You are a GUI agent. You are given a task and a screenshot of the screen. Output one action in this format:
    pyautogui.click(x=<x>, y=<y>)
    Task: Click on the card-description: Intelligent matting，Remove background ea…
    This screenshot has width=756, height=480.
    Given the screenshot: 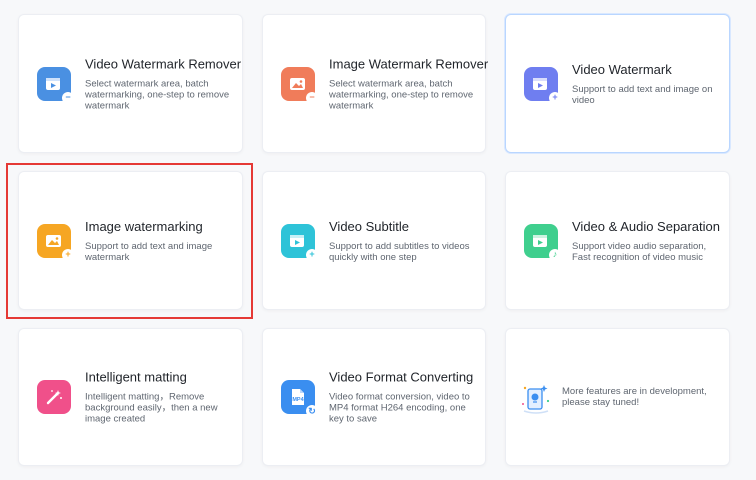 What is the action you would take?
    pyautogui.click(x=151, y=408)
    